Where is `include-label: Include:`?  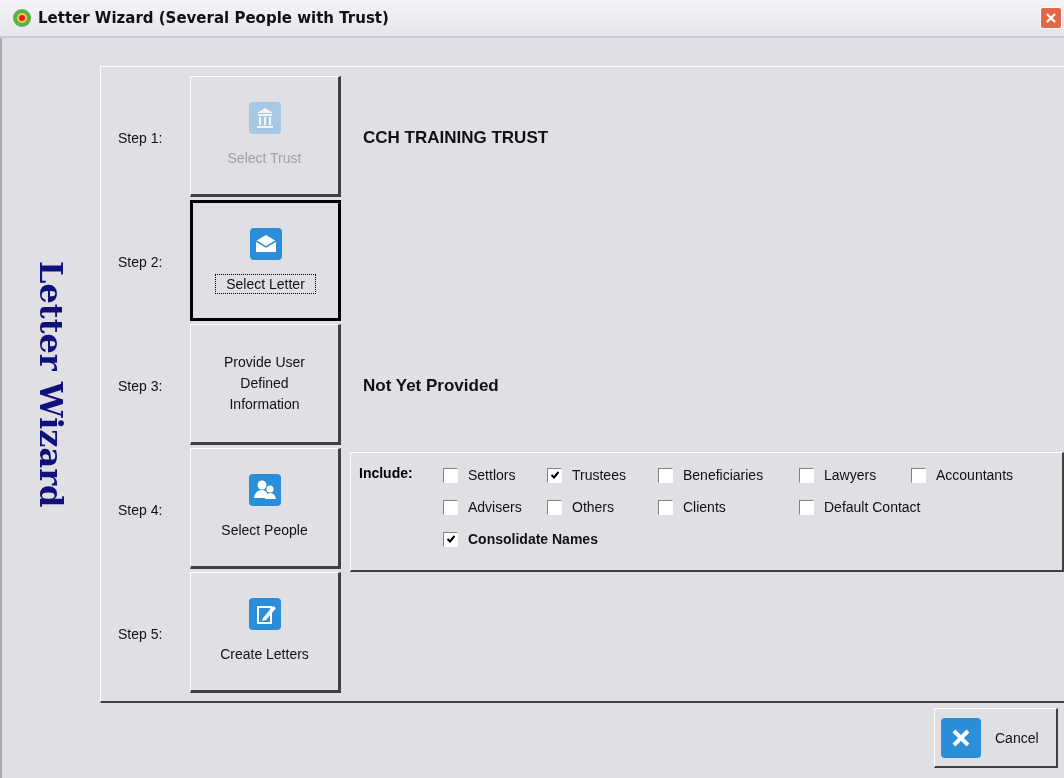 include-label: Include: is located at coordinates (386, 474).